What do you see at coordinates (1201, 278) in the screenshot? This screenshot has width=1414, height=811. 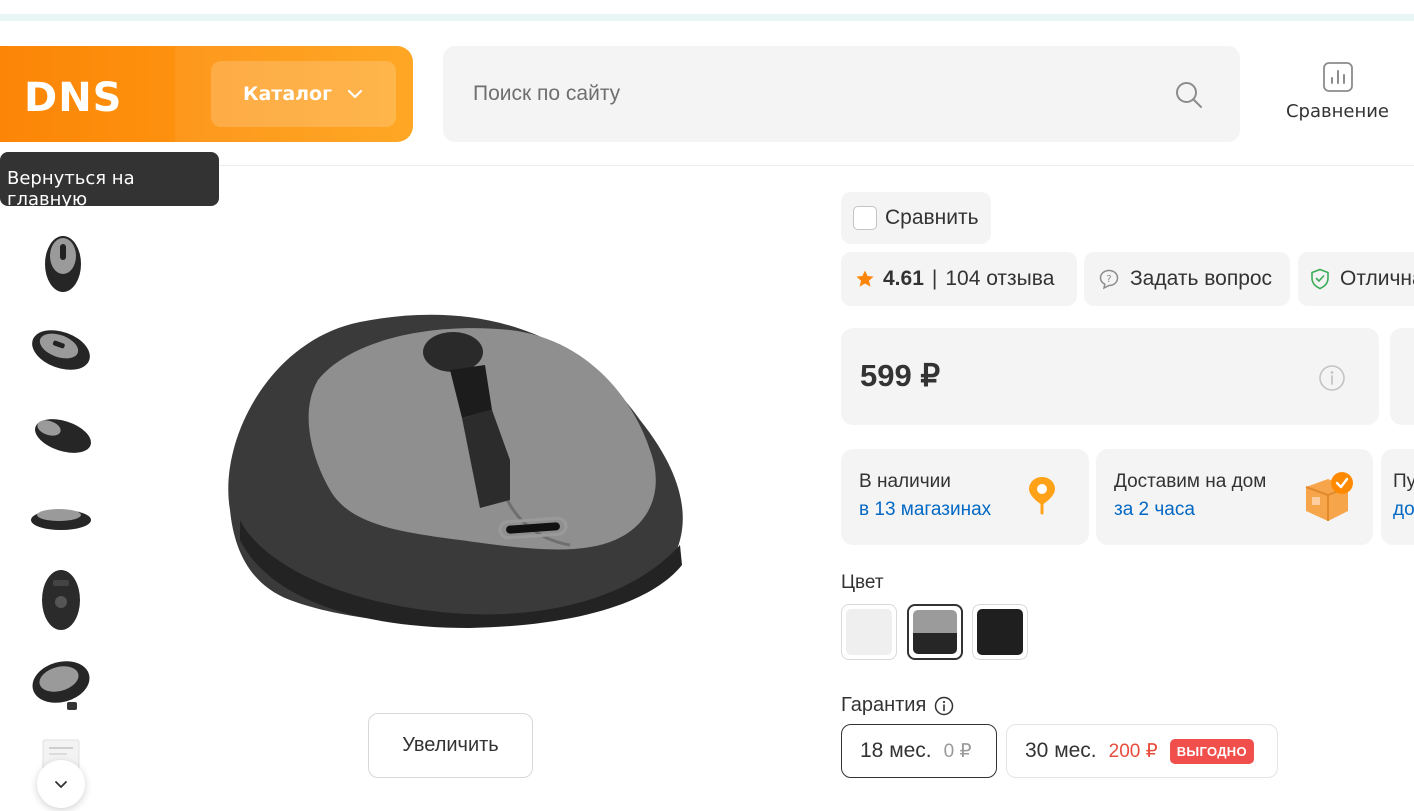 I see `ask-question-label: Задать вопрос` at bounding box center [1201, 278].